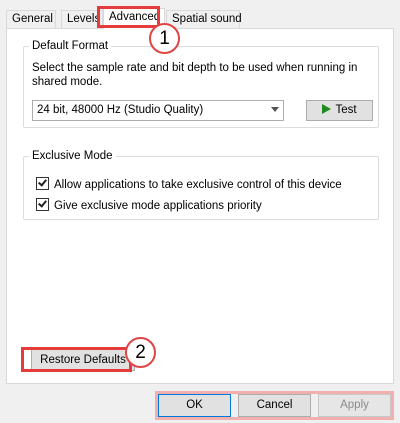 The width and height of the screenshot is (400, 423). Describe the element at coordinates (164, 38) in the screenshot. I see `callout-1: 1` at that location.